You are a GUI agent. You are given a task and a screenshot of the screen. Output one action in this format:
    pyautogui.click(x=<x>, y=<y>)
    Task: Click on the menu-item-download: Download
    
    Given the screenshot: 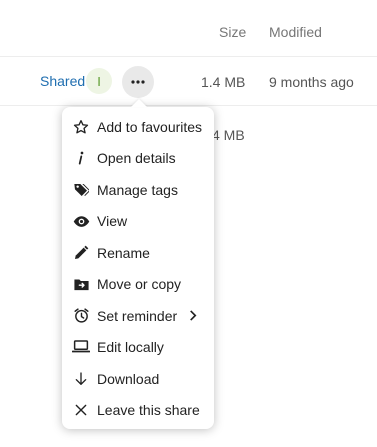 What is the action you would take?
    pyautogui.click(x=138, y=379)
    